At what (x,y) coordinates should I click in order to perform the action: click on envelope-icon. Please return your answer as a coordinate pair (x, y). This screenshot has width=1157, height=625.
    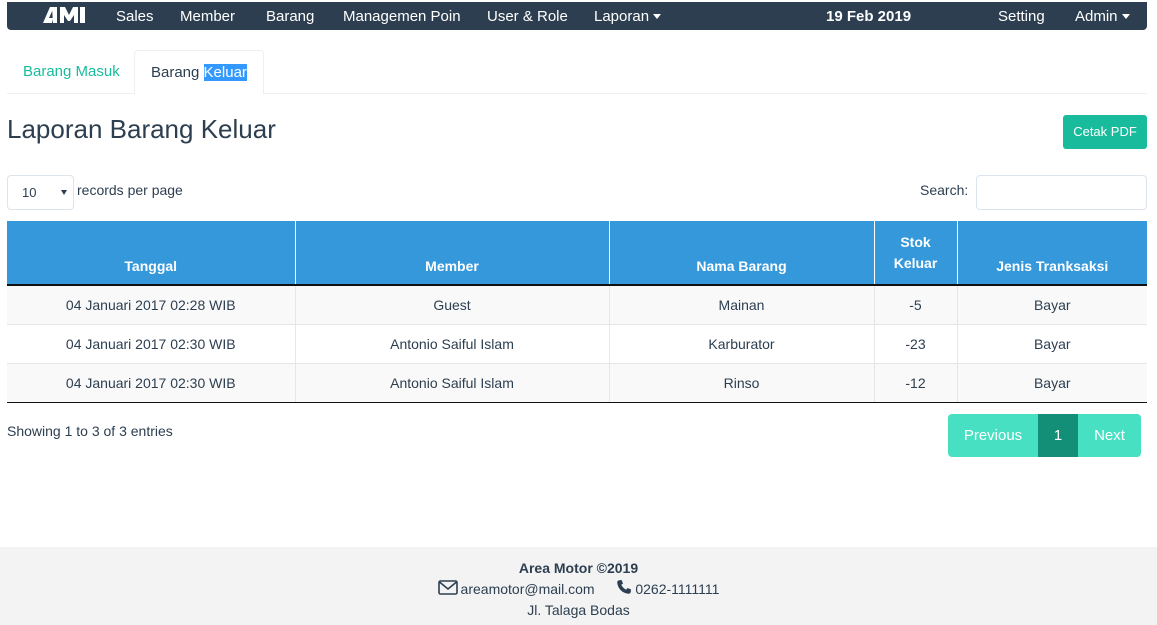
    Looking at the image, I should click on (447, 588).